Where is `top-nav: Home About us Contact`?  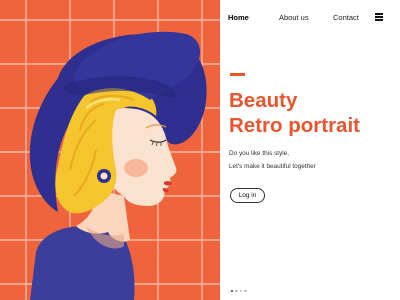
top-nav: Home About us Contact is located at coordinates (310, 18).